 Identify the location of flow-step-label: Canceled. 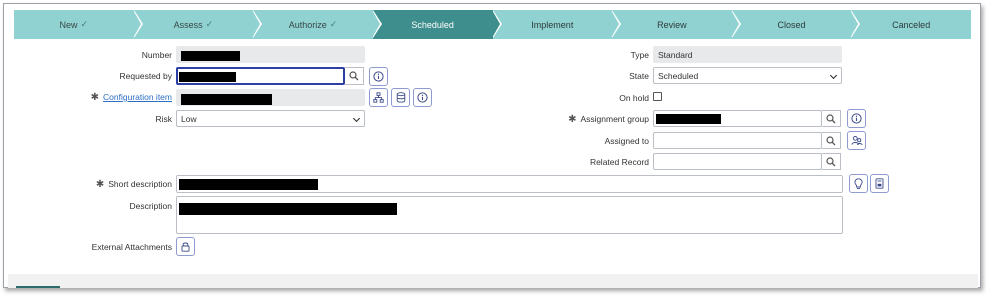
(911, 24).